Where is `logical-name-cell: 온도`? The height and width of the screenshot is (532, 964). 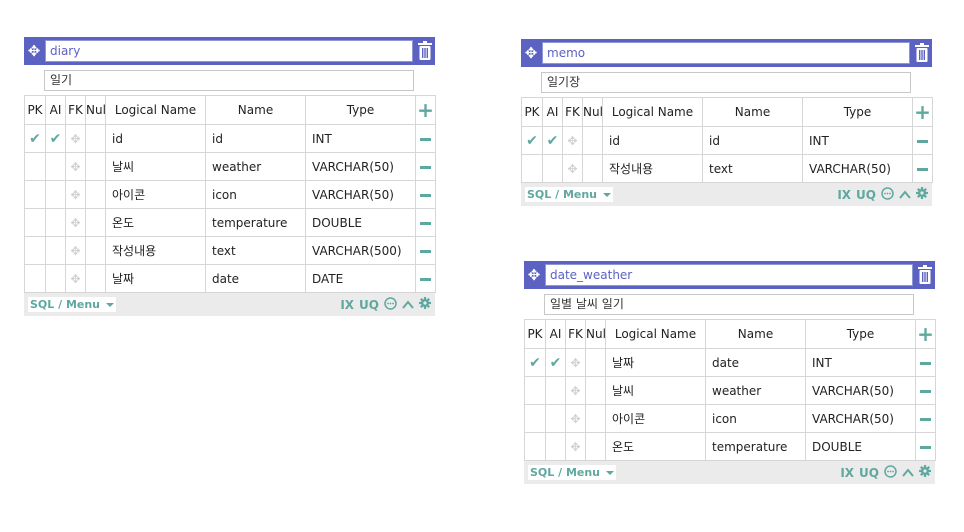
logical-name-cell: 온도 is located at coordinates (655, 446).